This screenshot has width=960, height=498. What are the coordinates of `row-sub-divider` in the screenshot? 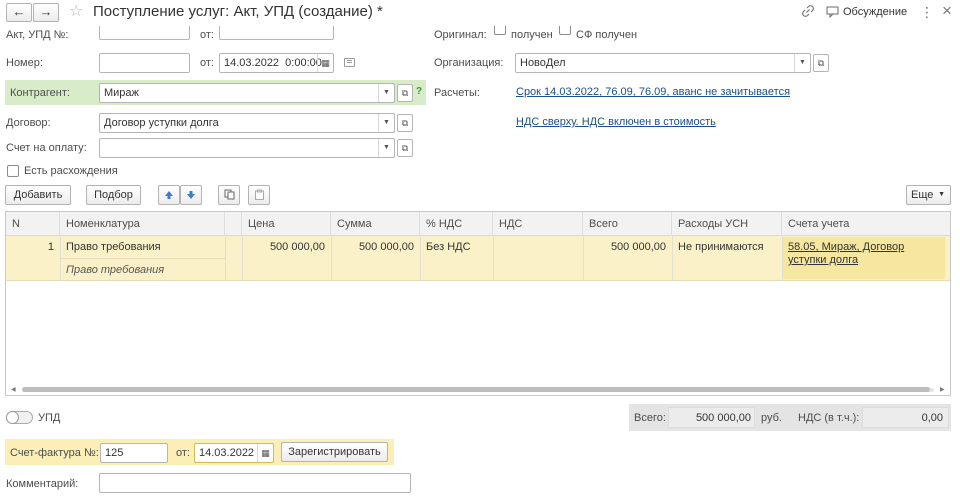 It's located at (142, 258).